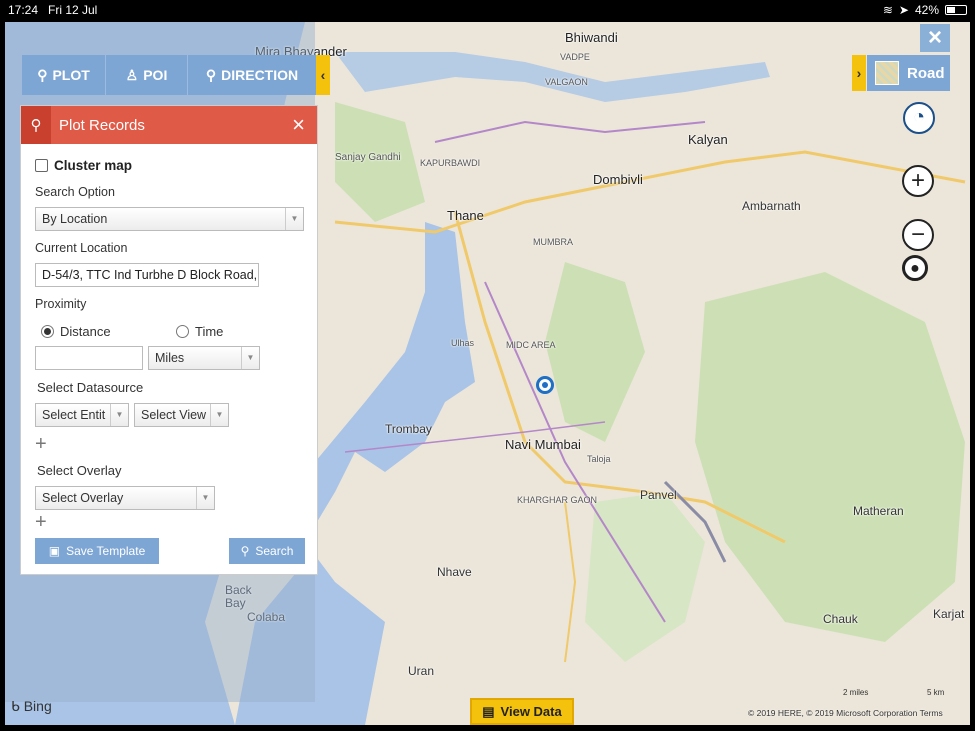 This screenshot has width=975, height=731. I want to click on place-bhiwandi: Bhiwandi, so click(591, 37).